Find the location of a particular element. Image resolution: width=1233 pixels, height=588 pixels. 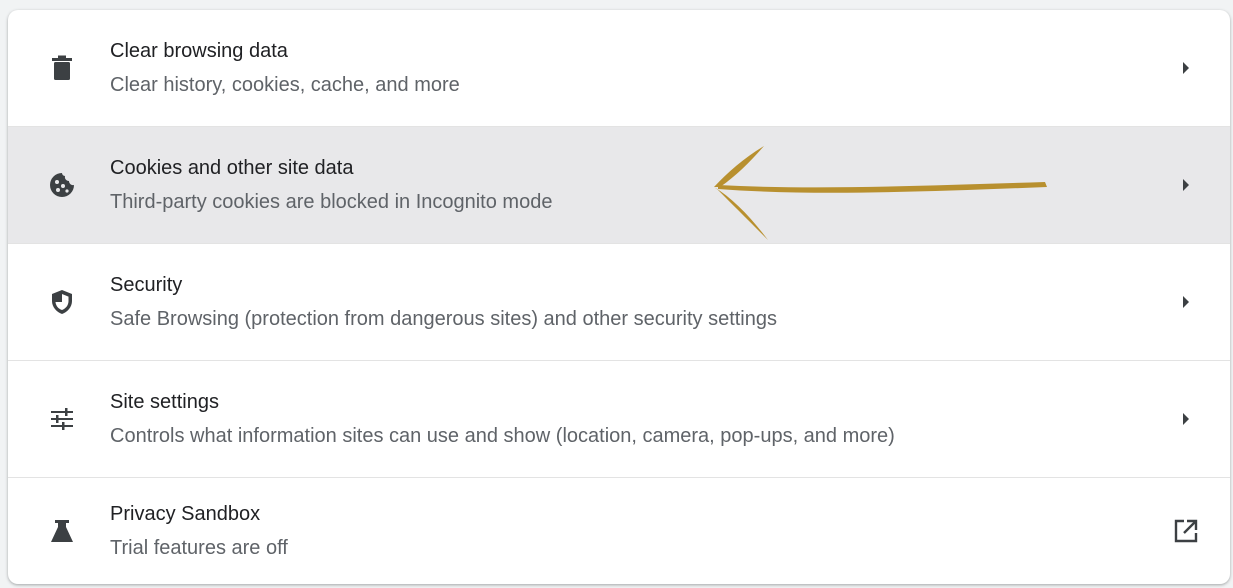

shield-icon is located at coordinates (62, 302).